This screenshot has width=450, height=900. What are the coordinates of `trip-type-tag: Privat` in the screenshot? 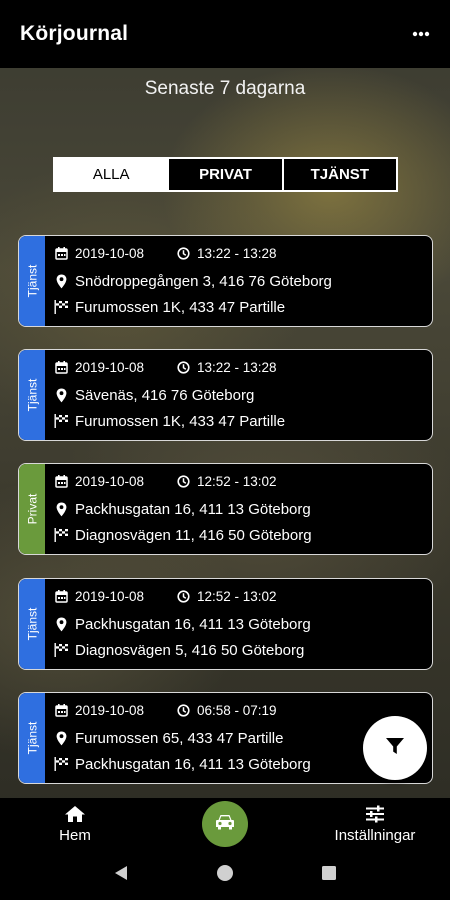 It's located at (32, 509).